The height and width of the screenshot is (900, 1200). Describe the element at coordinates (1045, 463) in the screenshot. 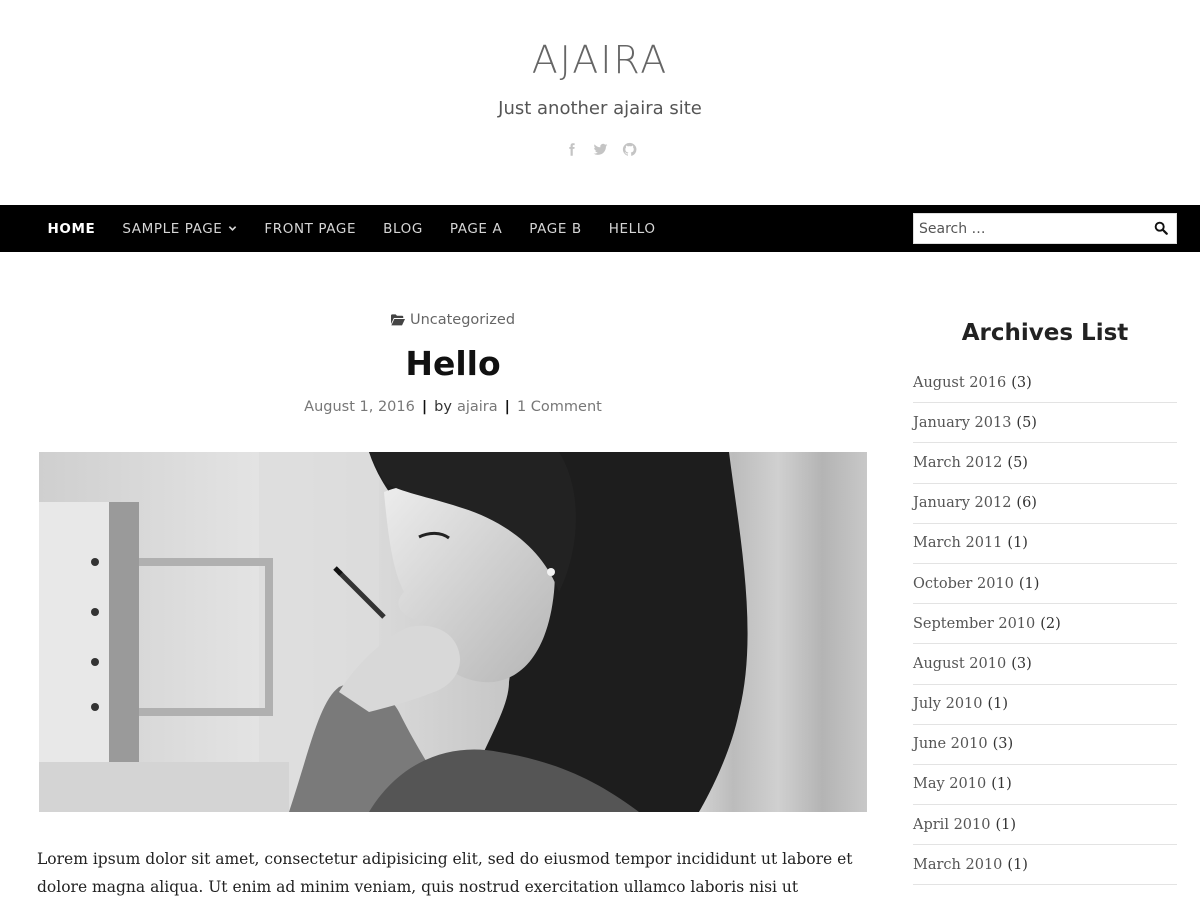

I see `archive-item: March 2012 (5)` at that location.